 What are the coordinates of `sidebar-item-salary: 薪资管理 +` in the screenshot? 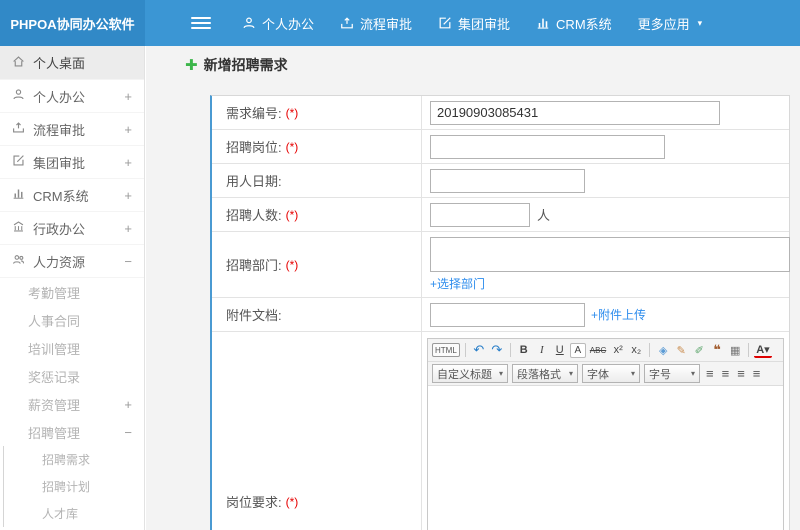 It's located at (72, 404).